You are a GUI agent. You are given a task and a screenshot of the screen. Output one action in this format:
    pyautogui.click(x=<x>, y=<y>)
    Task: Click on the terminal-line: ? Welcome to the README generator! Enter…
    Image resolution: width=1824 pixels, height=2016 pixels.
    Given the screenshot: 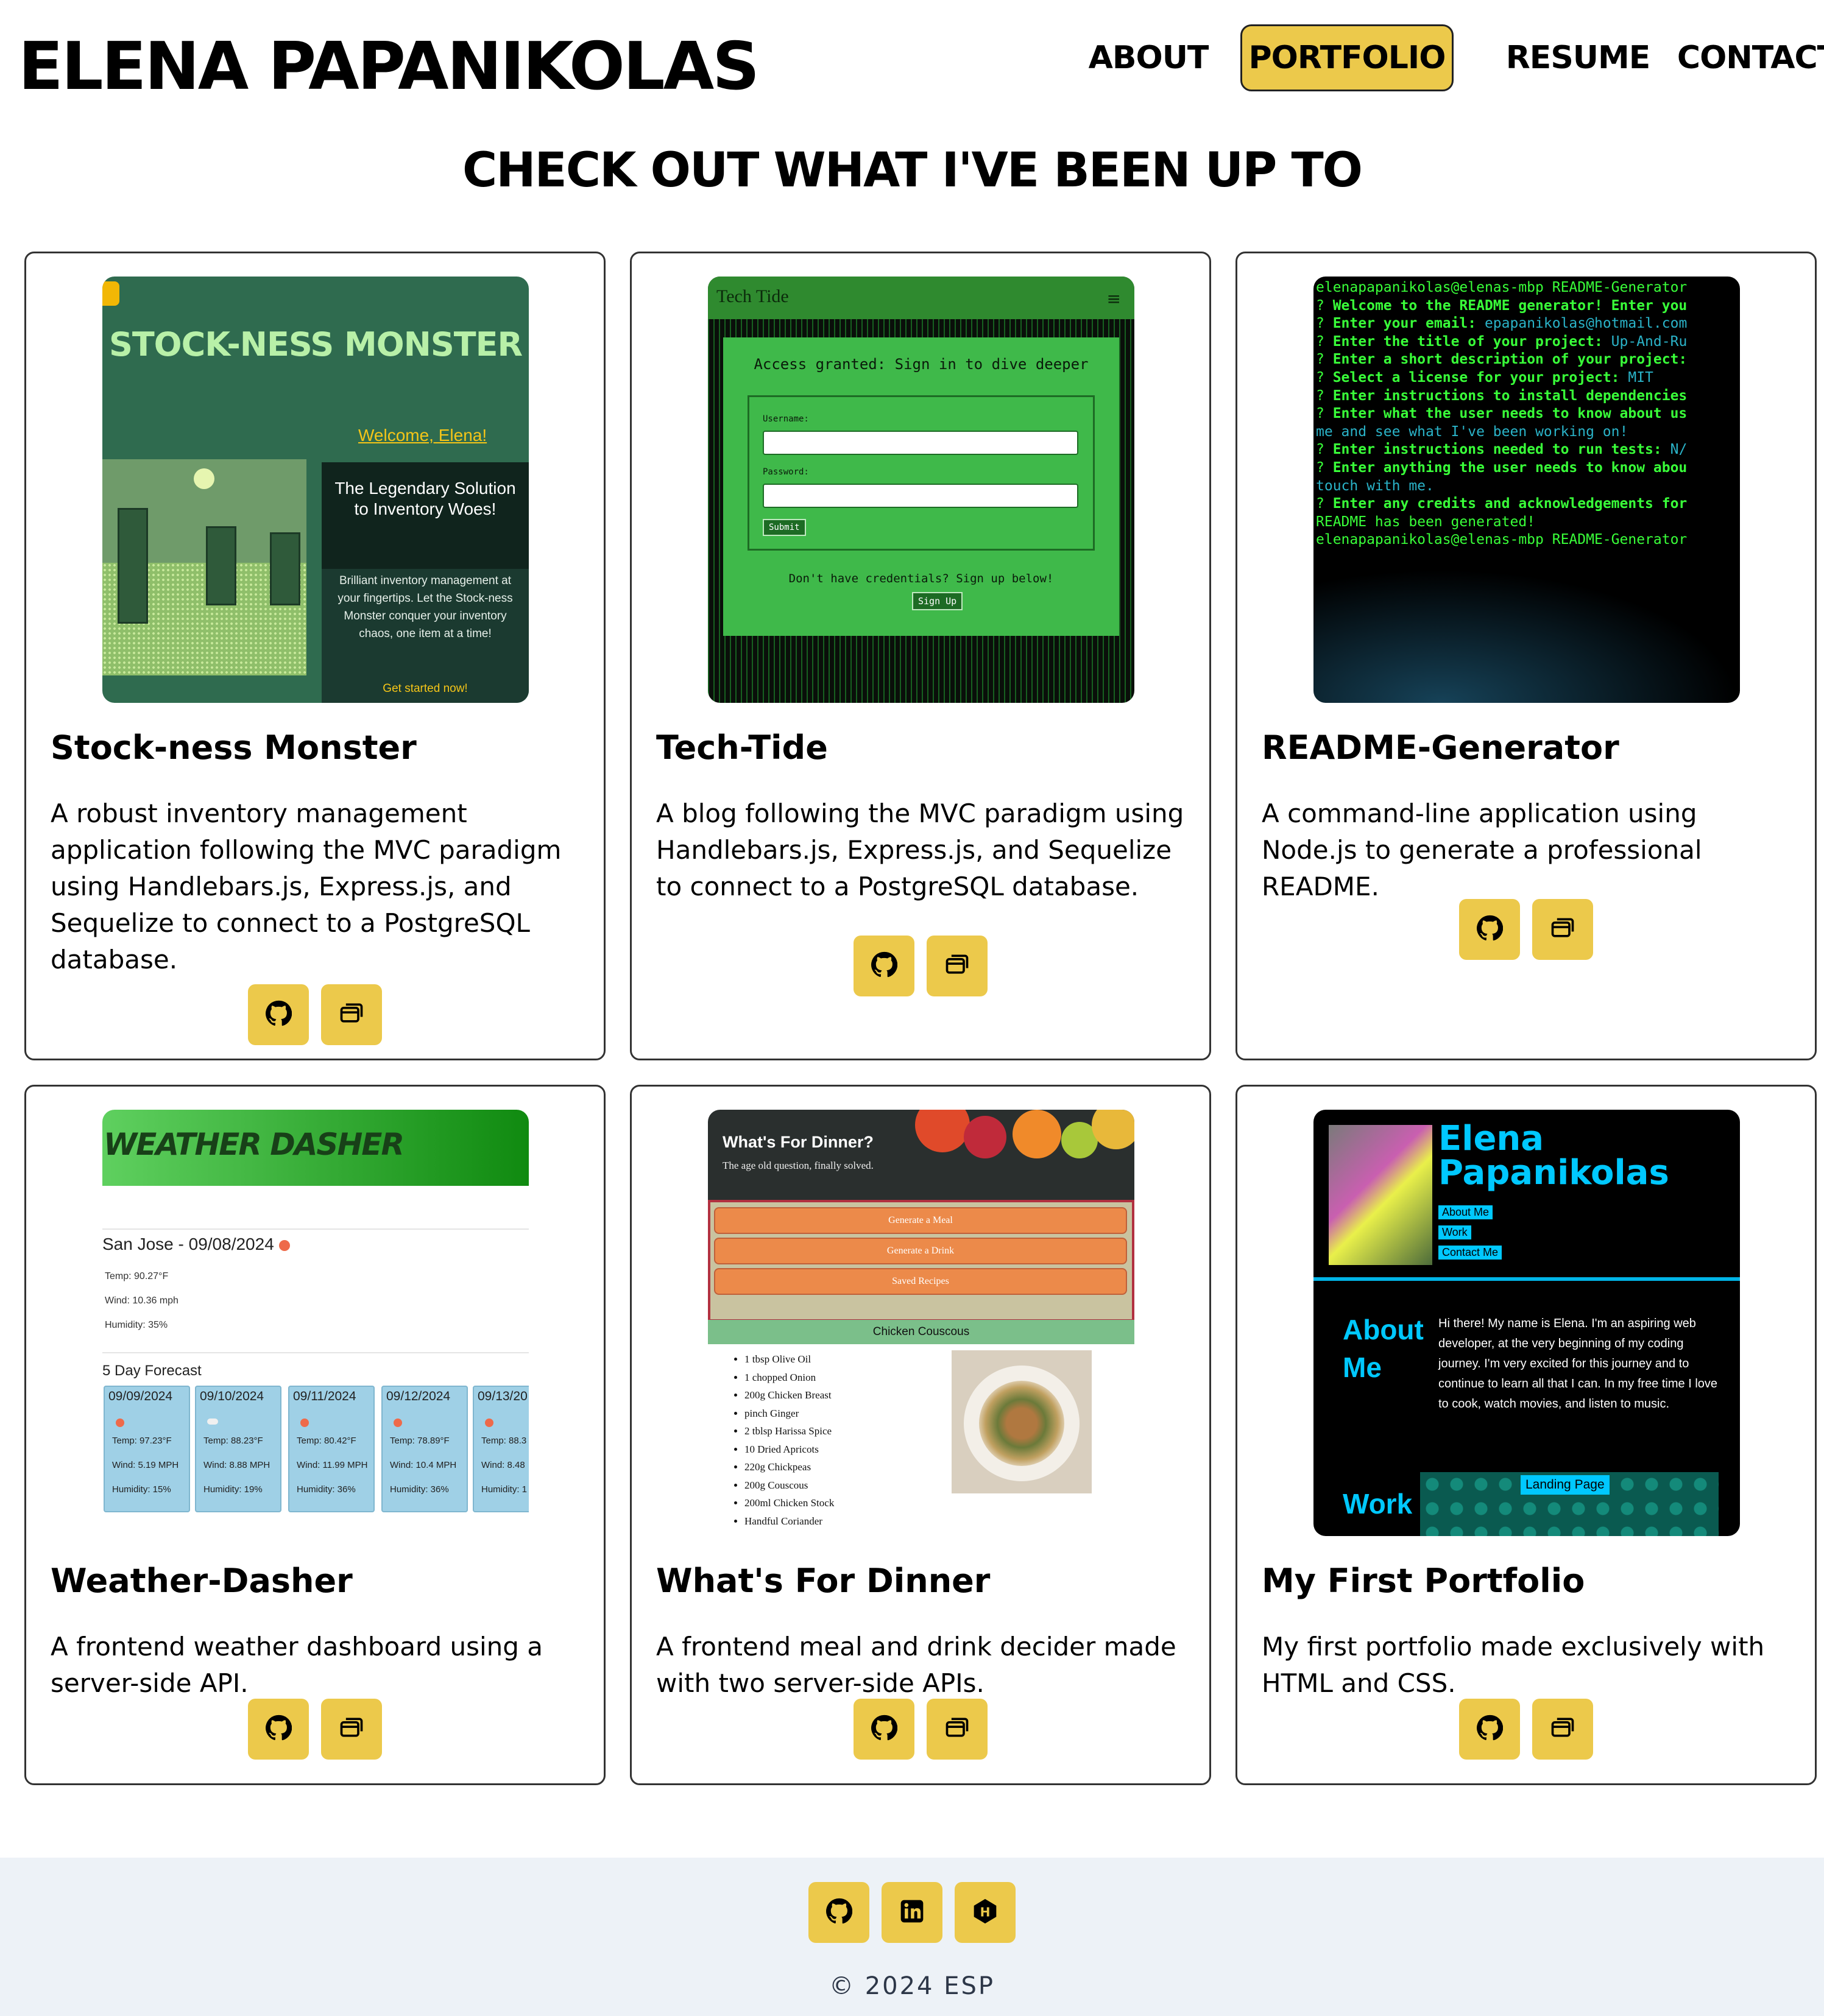 What is the action you would take?
    pyautogui.click(x=1502, y=305)
    